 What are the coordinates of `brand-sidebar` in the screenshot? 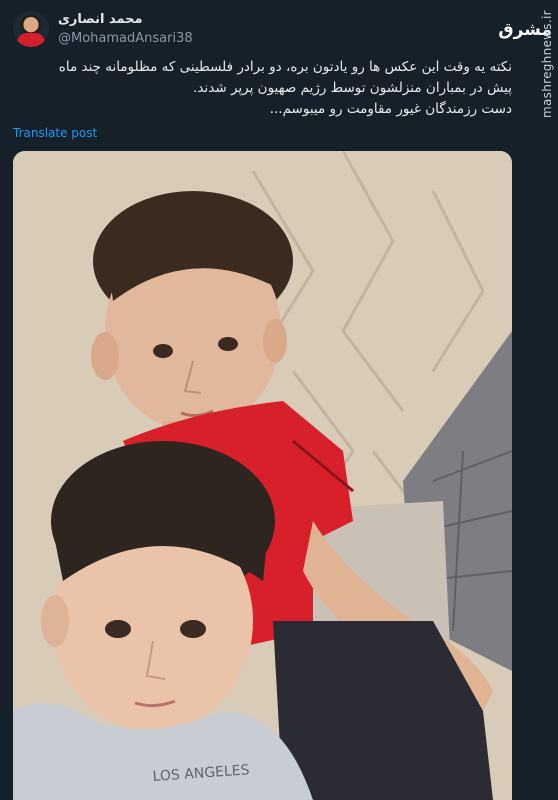 It's located at (544, 400).